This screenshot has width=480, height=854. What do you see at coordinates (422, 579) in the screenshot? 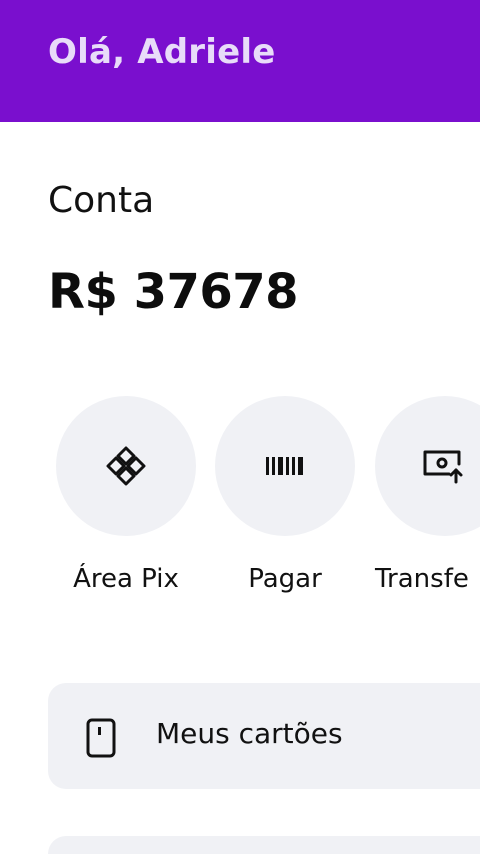
I see `transfer-label: Transfe` at bounding box center [422, 579].